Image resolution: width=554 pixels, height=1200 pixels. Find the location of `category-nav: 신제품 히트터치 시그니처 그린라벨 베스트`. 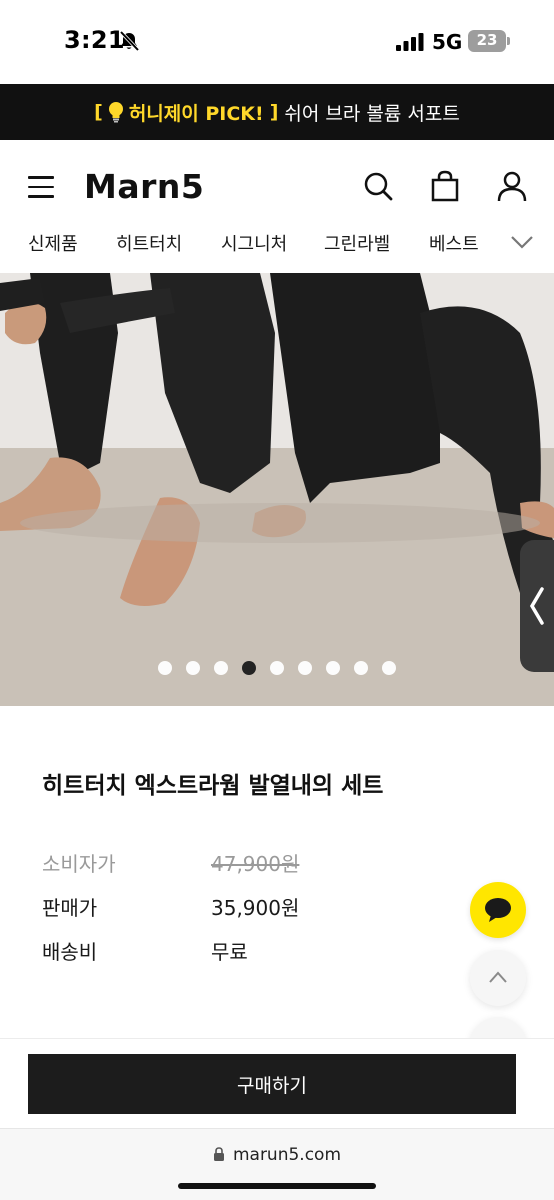

category-nav: 신제품 히트터치 시그니처 그린라벨 베스트 is located at coordinates (277, 247).